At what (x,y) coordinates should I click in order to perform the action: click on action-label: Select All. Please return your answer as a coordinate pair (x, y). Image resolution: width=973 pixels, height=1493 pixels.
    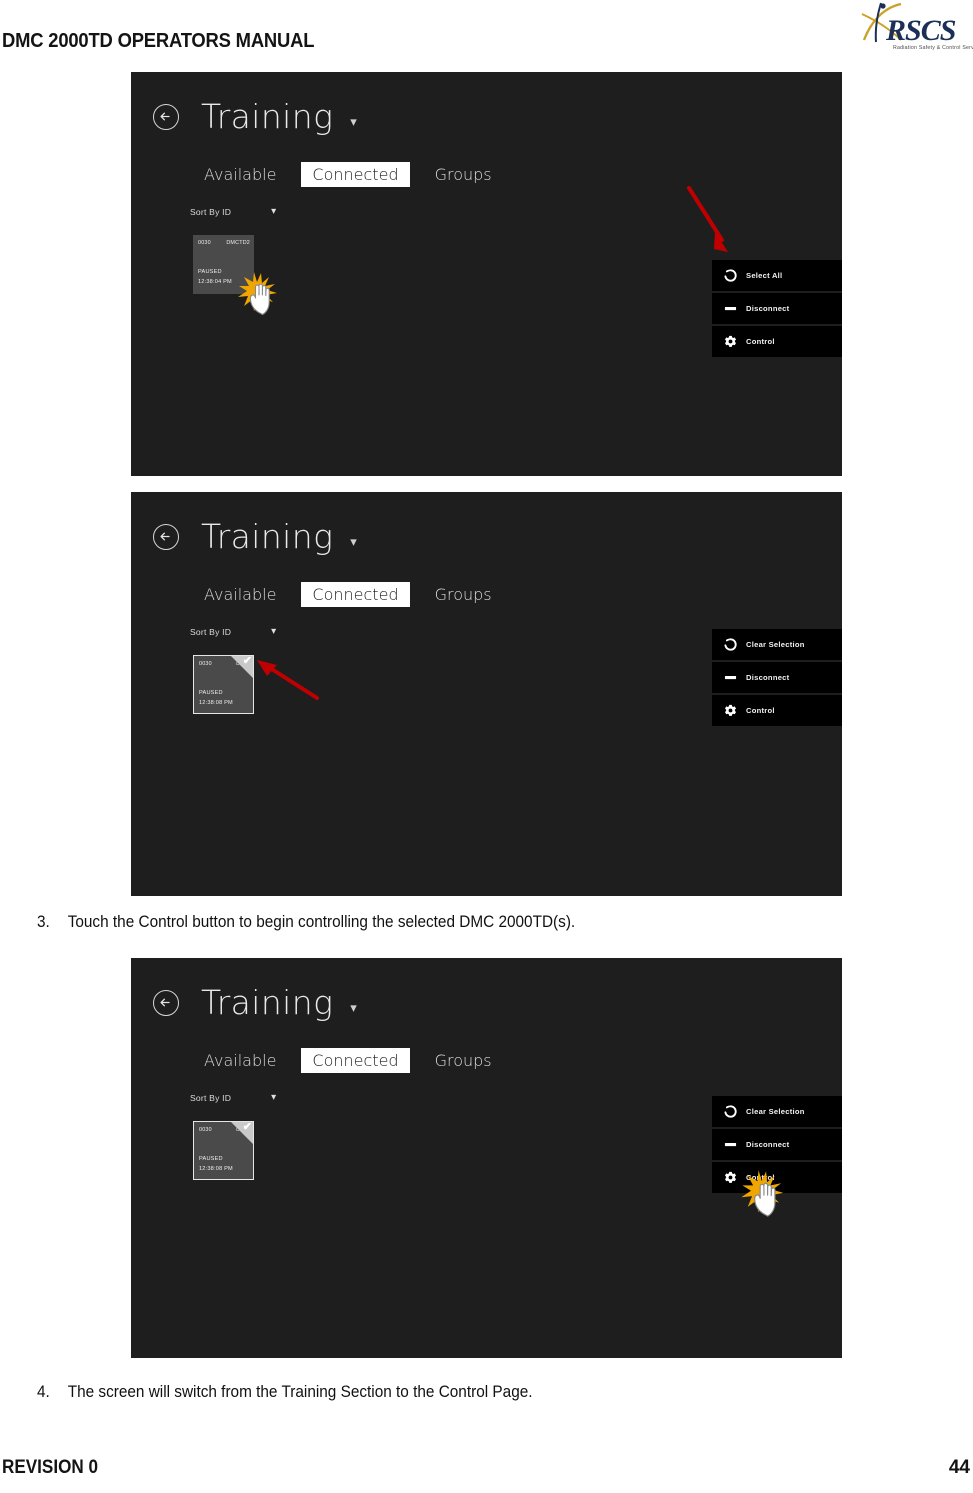
    Looking at the image, I should click on (764, 275).